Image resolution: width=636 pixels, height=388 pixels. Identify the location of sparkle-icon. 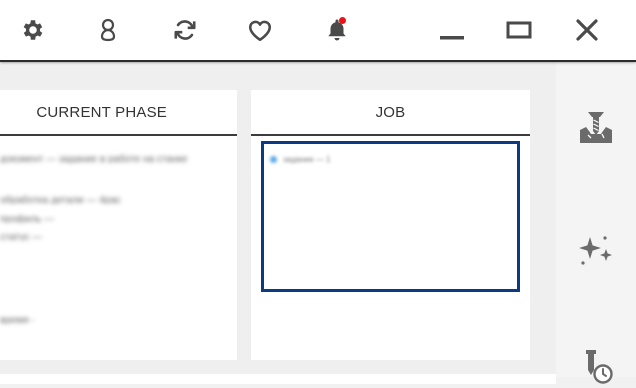
(595, 250).